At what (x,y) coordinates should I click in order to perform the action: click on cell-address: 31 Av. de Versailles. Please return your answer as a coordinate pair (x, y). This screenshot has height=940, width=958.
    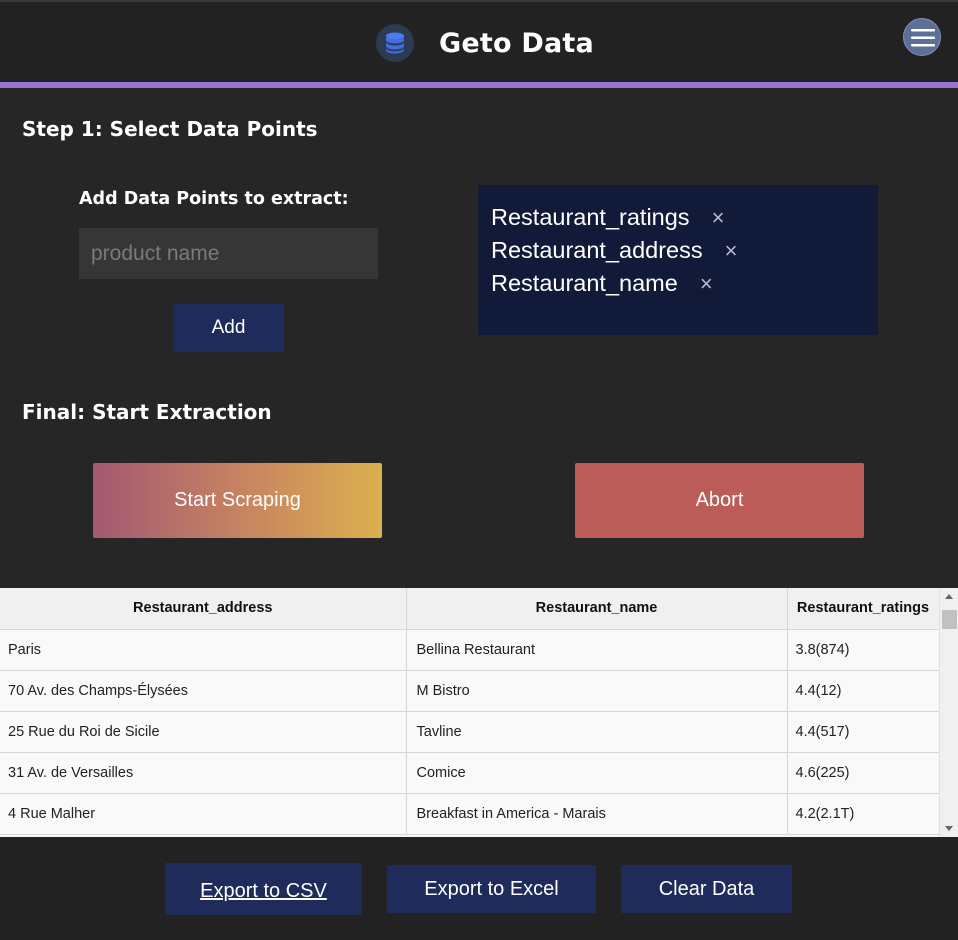
    Looking at the image, I should click on (203, 773).